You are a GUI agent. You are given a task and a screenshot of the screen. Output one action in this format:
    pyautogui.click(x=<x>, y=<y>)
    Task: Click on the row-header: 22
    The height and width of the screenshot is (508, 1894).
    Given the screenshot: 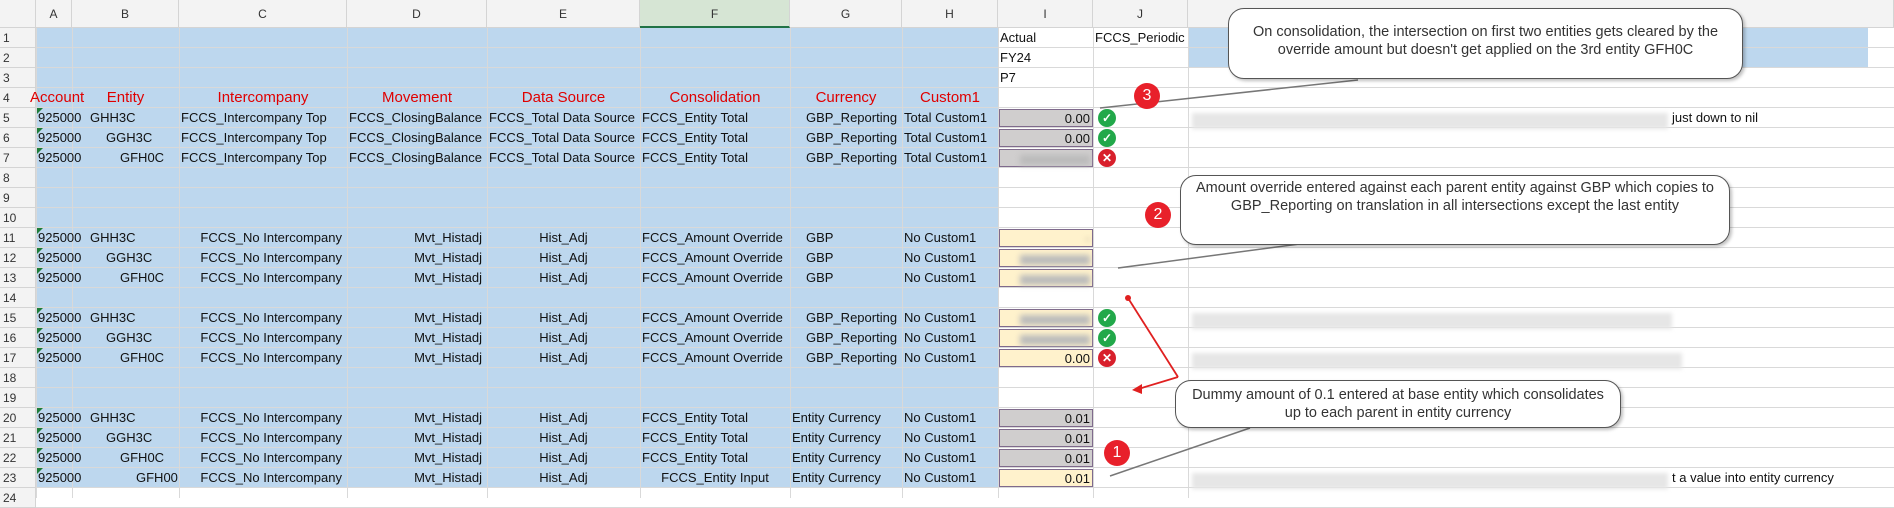 What is the action you would take?
    pyautogui.click(x=18, y=458)
    